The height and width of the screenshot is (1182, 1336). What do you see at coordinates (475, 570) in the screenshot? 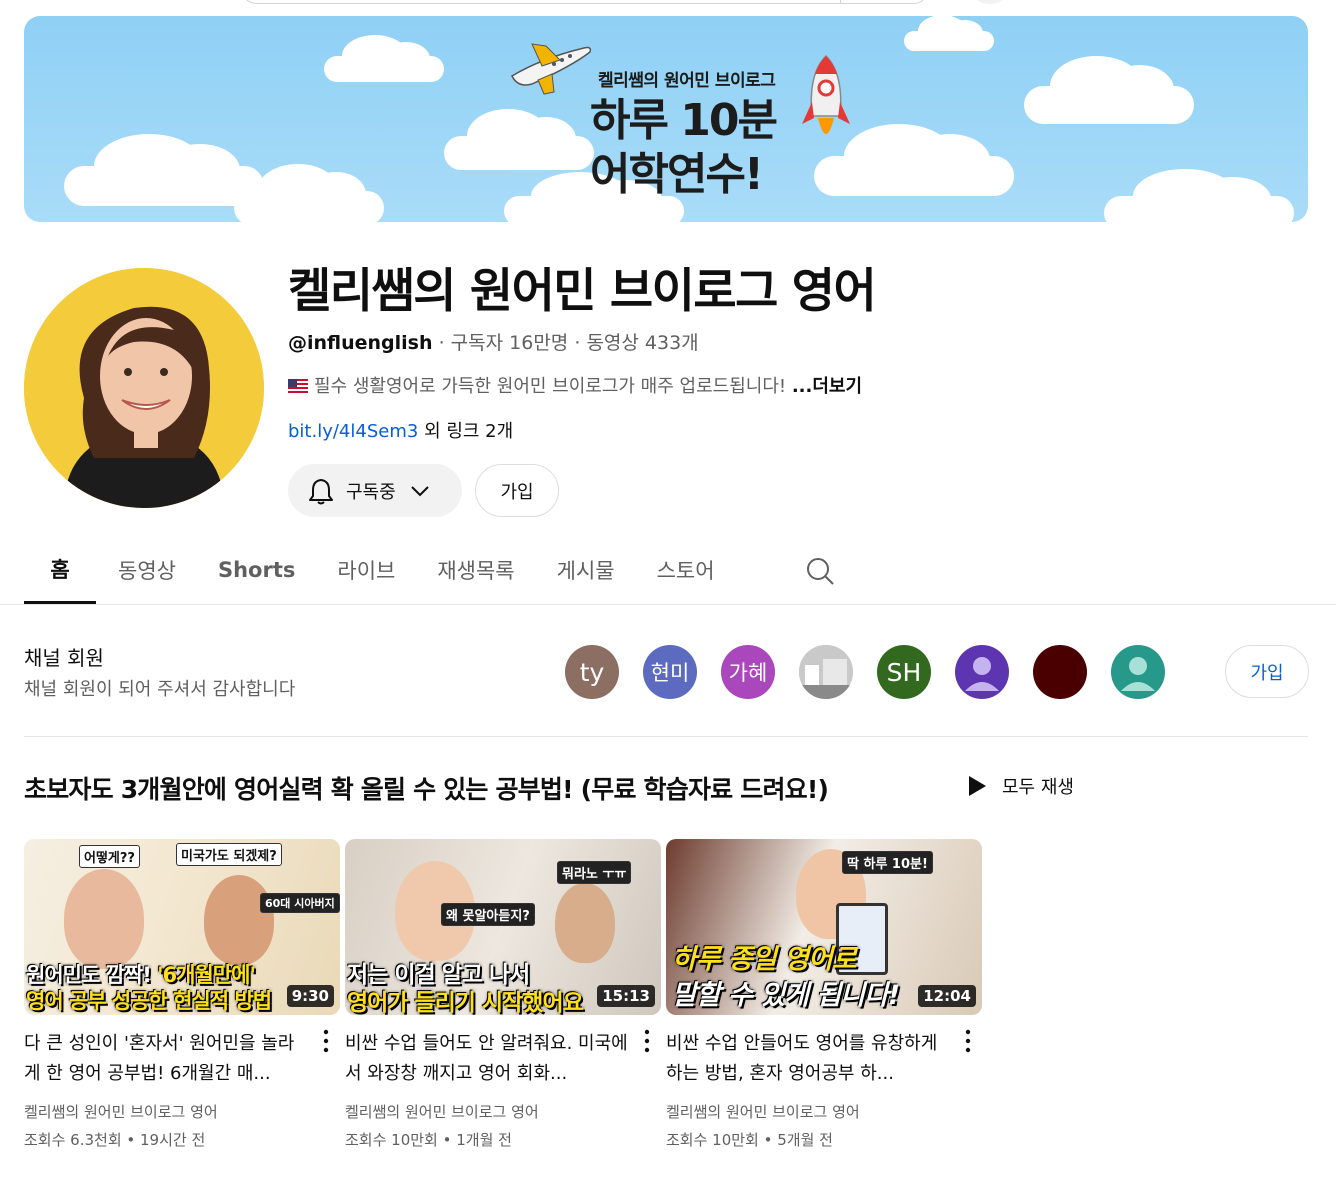
I see `tab-playlists: 재생목록` at bounding box center [475, 570].